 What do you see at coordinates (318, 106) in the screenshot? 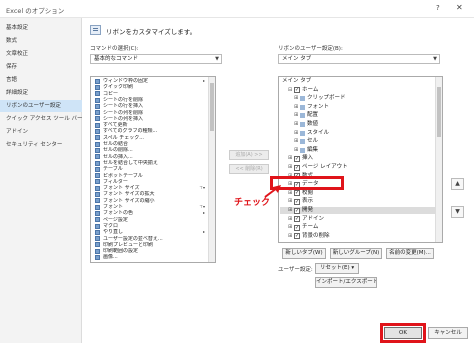
I see `tree-item-label: フォント` at bounding box center [318, 106].